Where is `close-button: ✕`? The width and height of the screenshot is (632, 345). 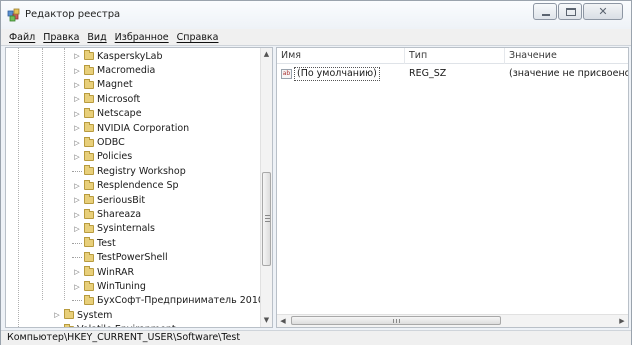
close-button: ✕ is located at coordinates (603, 11).